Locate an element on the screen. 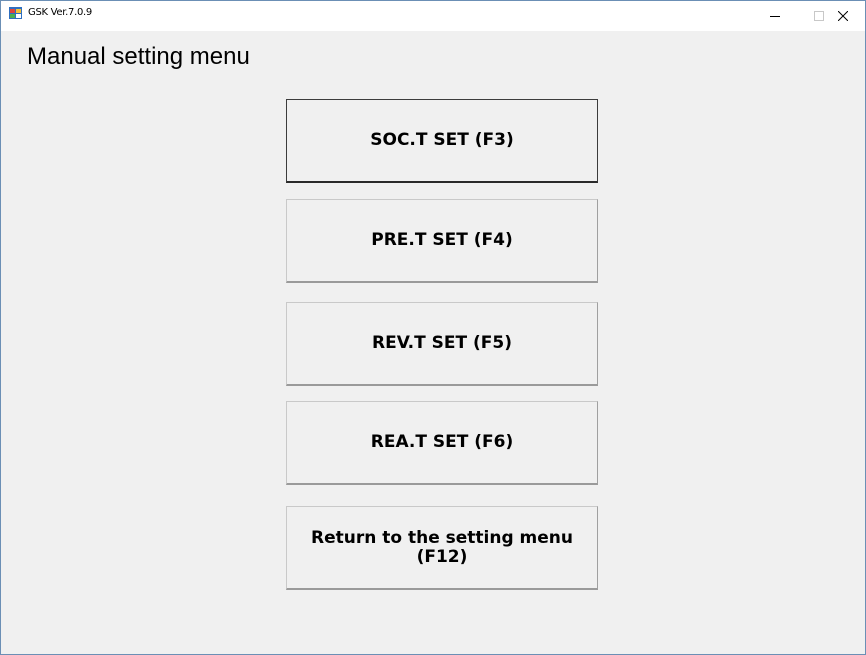 Image resolution: width=866 pixels, height=655 pixels. minimize-icon is located at coordinates (775, 16).